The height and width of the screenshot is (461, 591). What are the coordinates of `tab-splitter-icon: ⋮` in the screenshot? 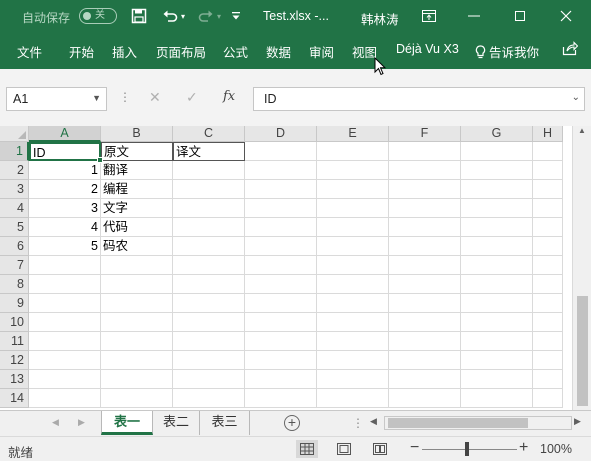 It's located at (358, 423).